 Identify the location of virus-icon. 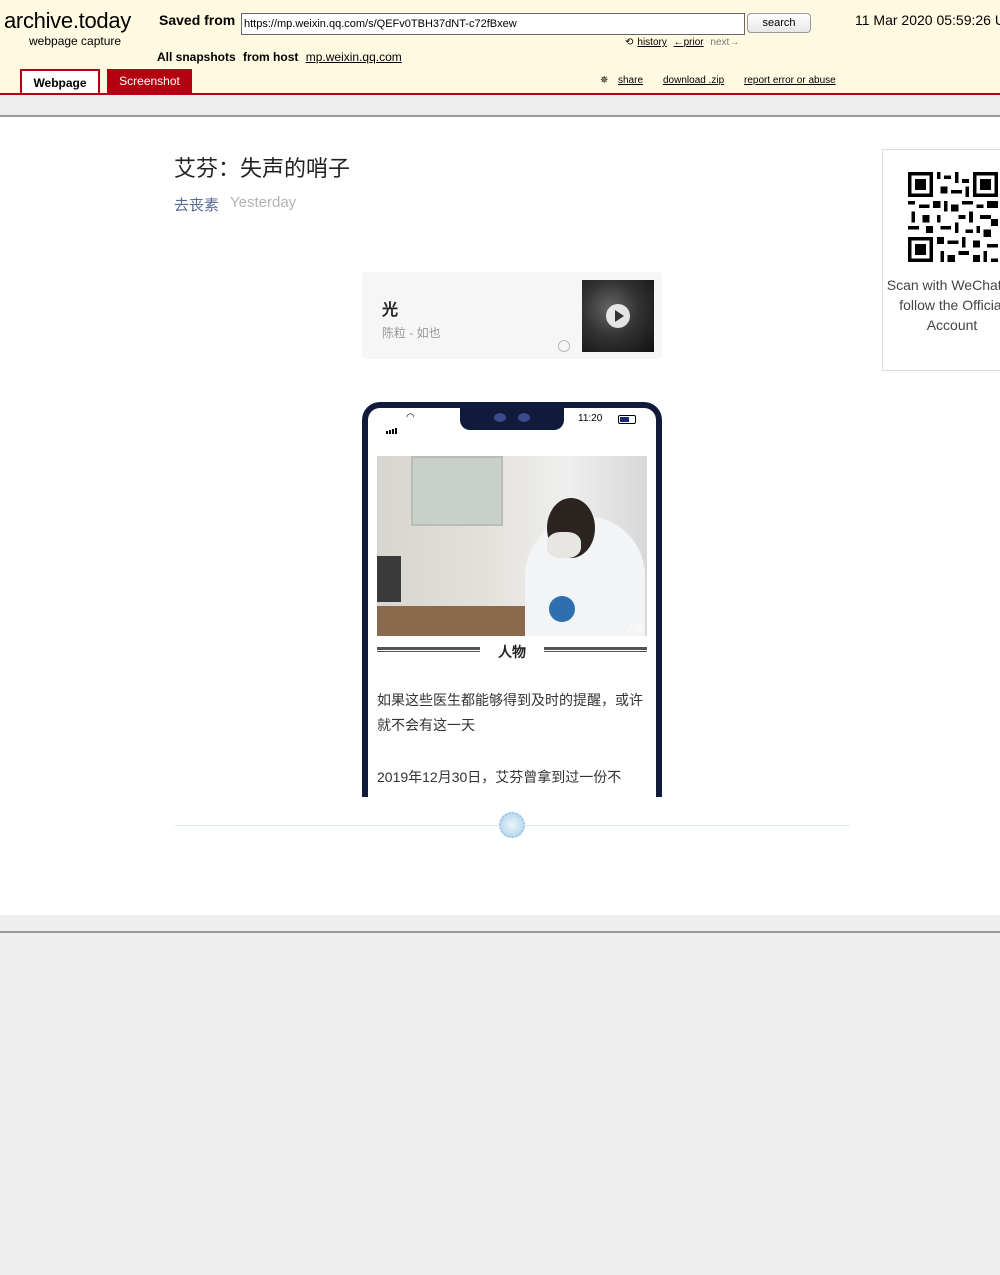
(512, 825).